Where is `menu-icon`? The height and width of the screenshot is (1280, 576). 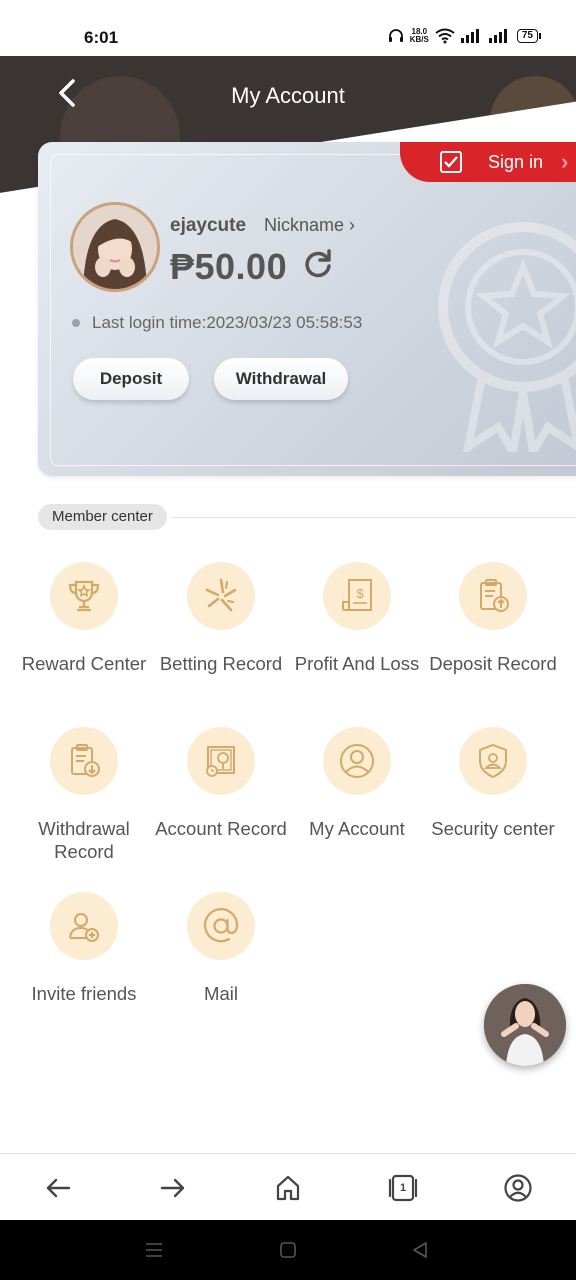
menu-icon is located at coordinates (154, 1250).